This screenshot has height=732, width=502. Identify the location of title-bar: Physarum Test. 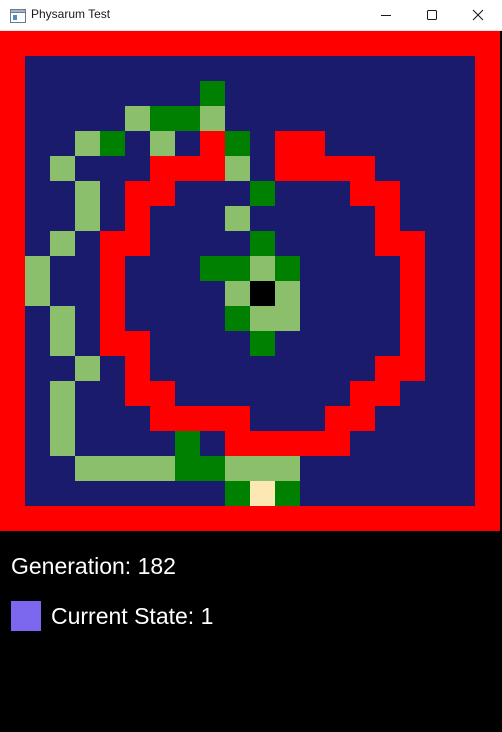
(251, 15).